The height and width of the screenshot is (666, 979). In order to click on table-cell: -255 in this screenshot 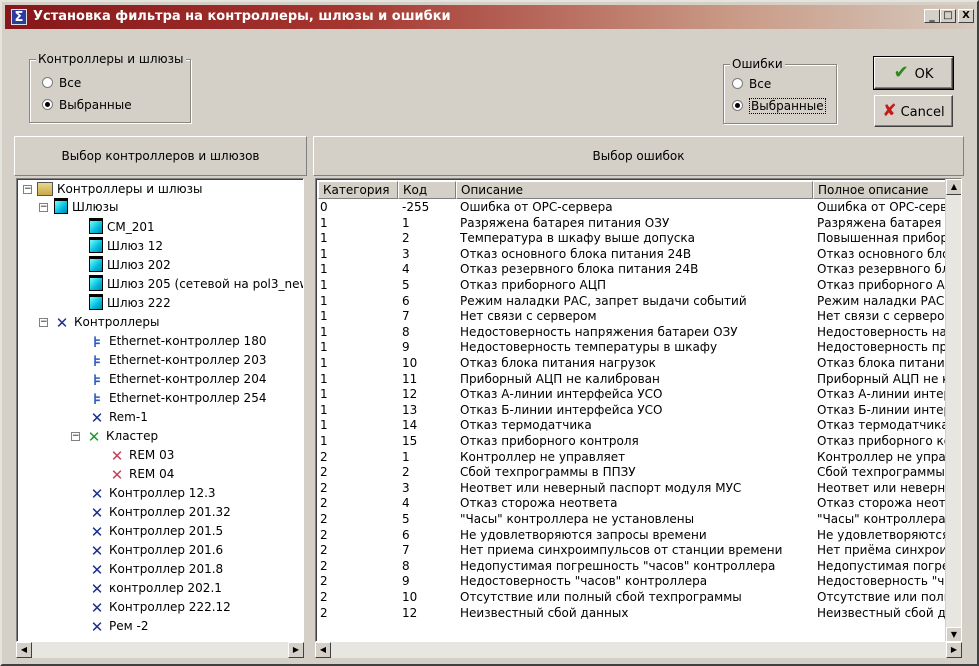, I will do `click(416, 207)`.